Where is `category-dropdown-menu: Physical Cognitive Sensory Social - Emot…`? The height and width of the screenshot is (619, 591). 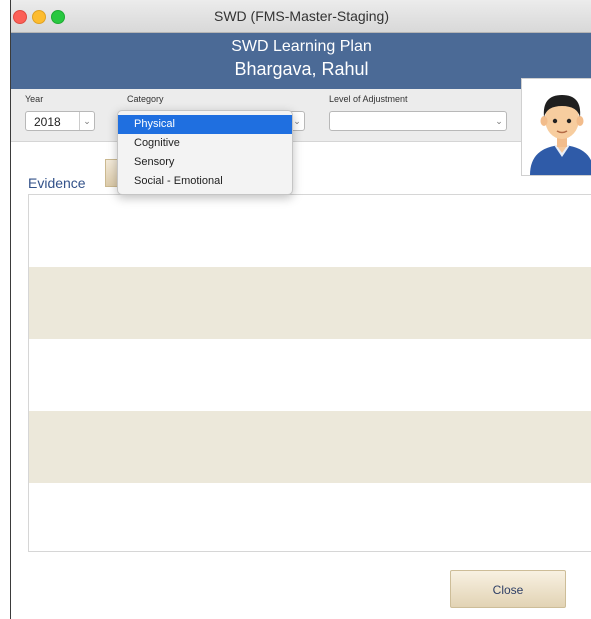 category-dropdown-menu: Physical Cognitive Sensory Social - Emot… is located at coordinates (205, 152).